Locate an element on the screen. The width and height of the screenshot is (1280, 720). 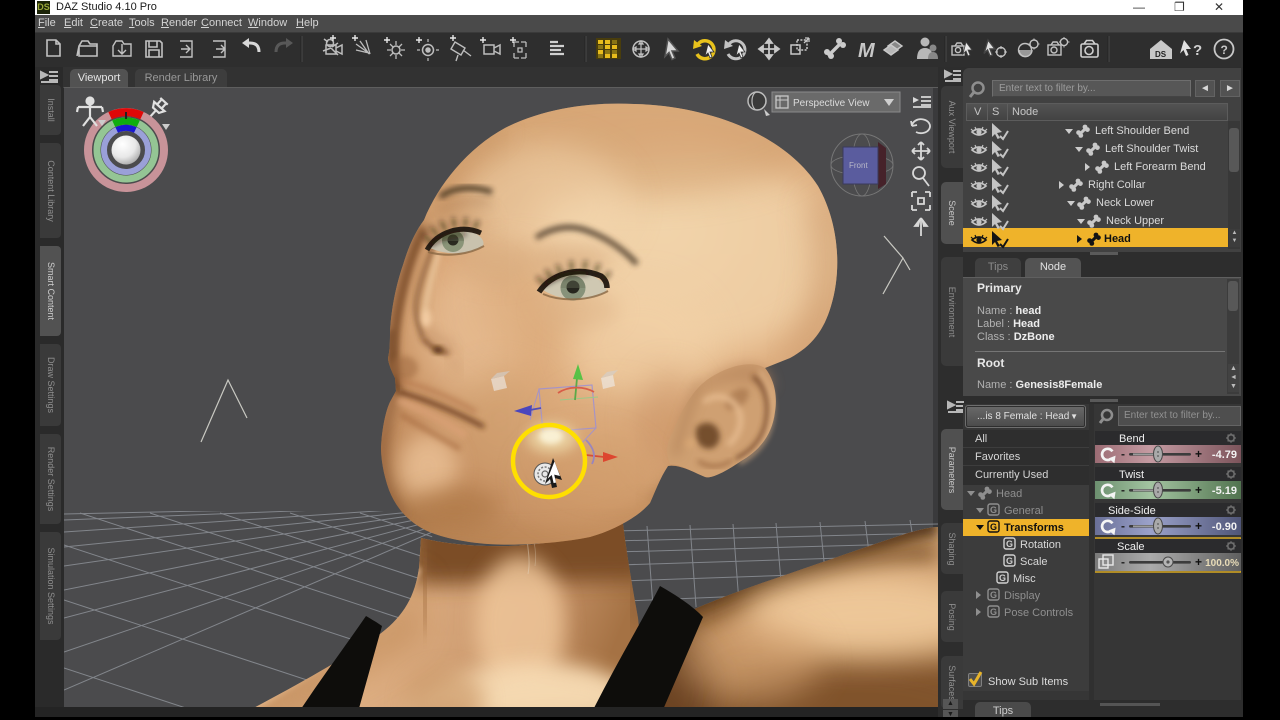
svg-text: Side-Side is located at coordinates (1132, 511).